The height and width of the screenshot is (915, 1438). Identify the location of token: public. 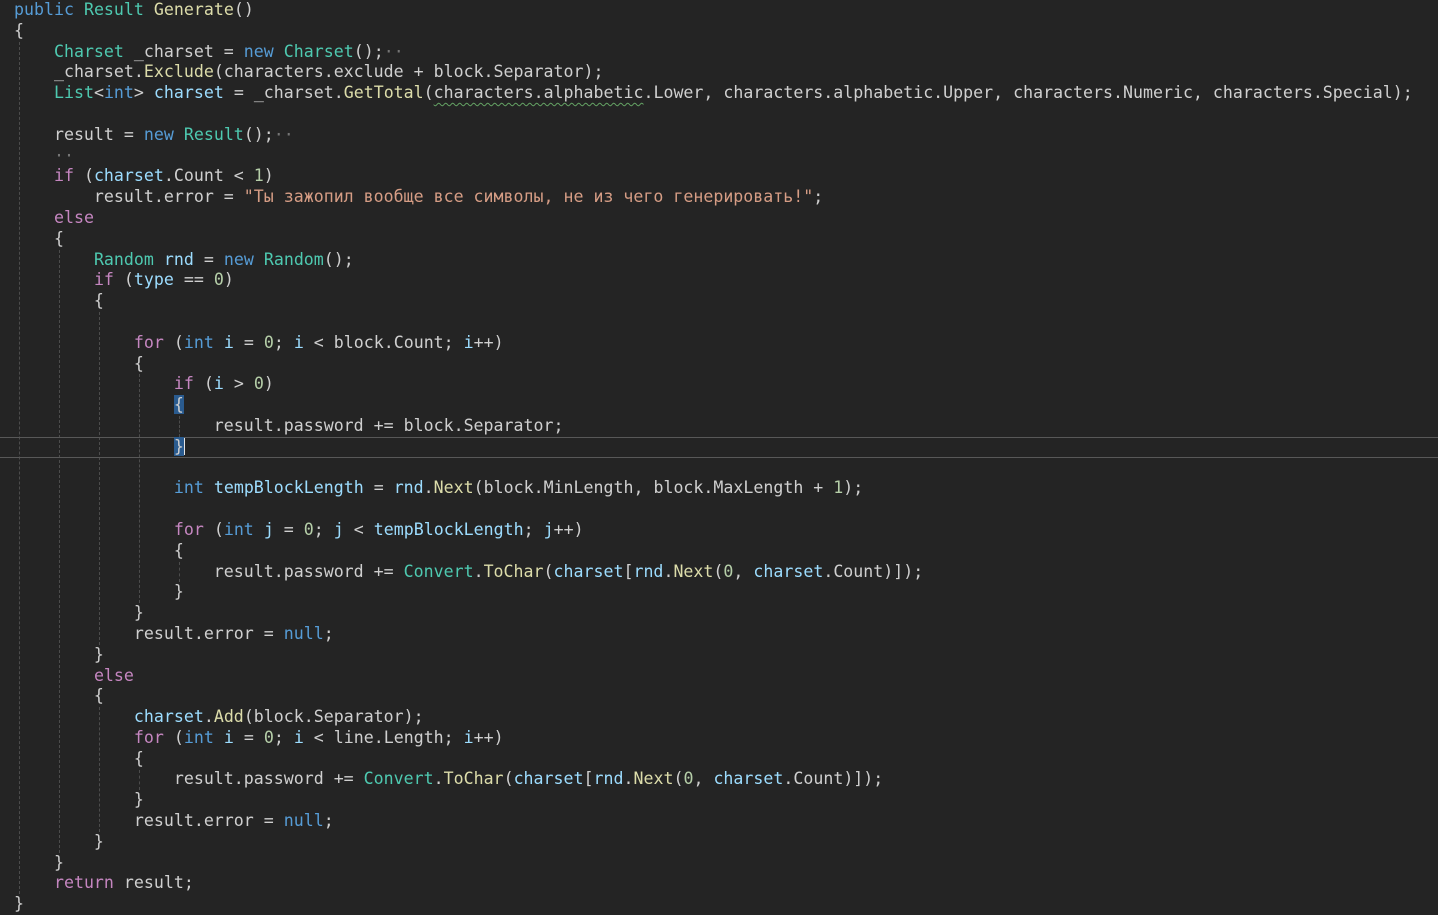
(44, 9).